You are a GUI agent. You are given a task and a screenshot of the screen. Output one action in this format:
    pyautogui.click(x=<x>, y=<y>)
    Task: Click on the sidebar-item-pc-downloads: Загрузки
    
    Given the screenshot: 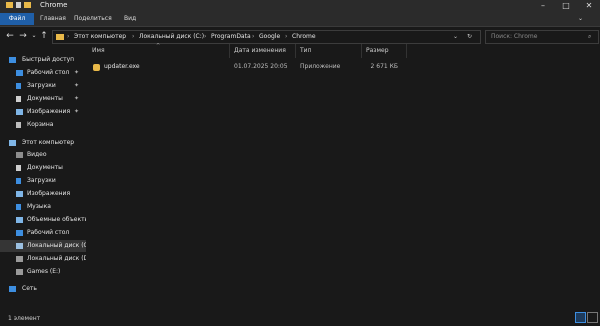 What is the action you would take?
    pyautogui.click(x=43, y=181)
    